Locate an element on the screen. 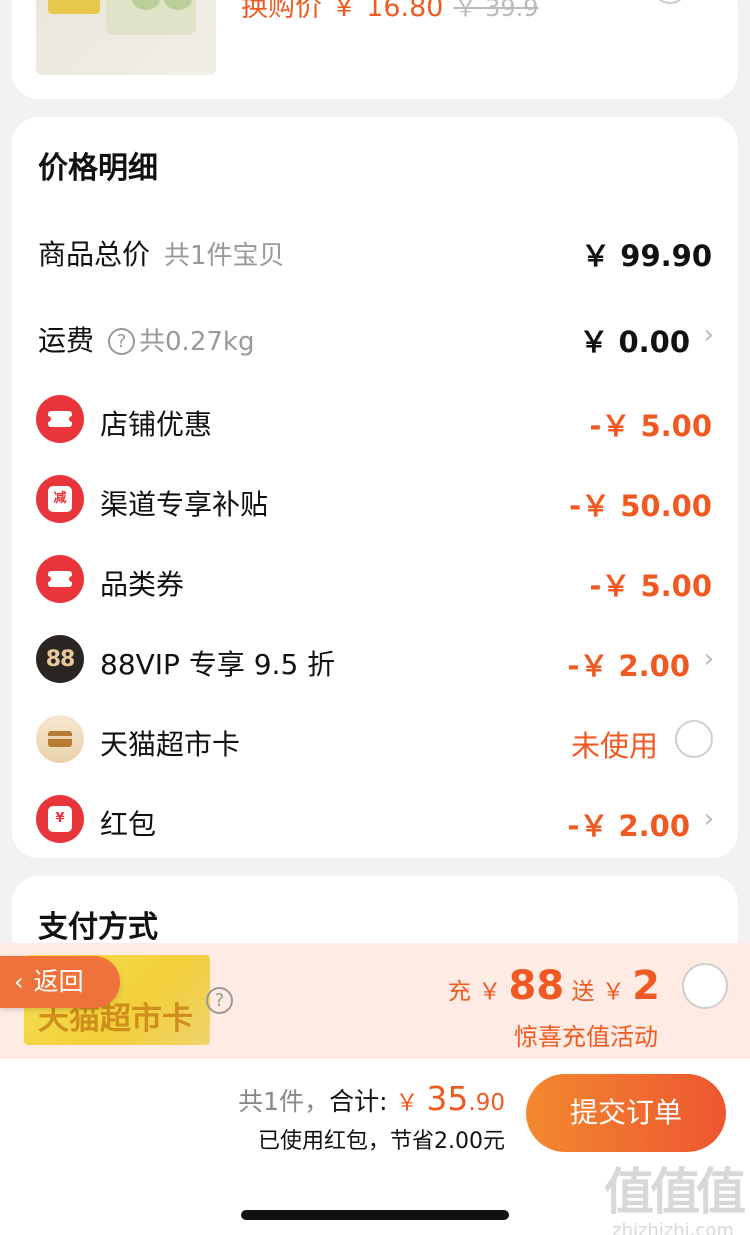 The width and height of the screenshot is (750, 1235). goods-total-row: 商品总价 共1件宝贝 ￥ 99.90 is located at coordinates (375, 250).